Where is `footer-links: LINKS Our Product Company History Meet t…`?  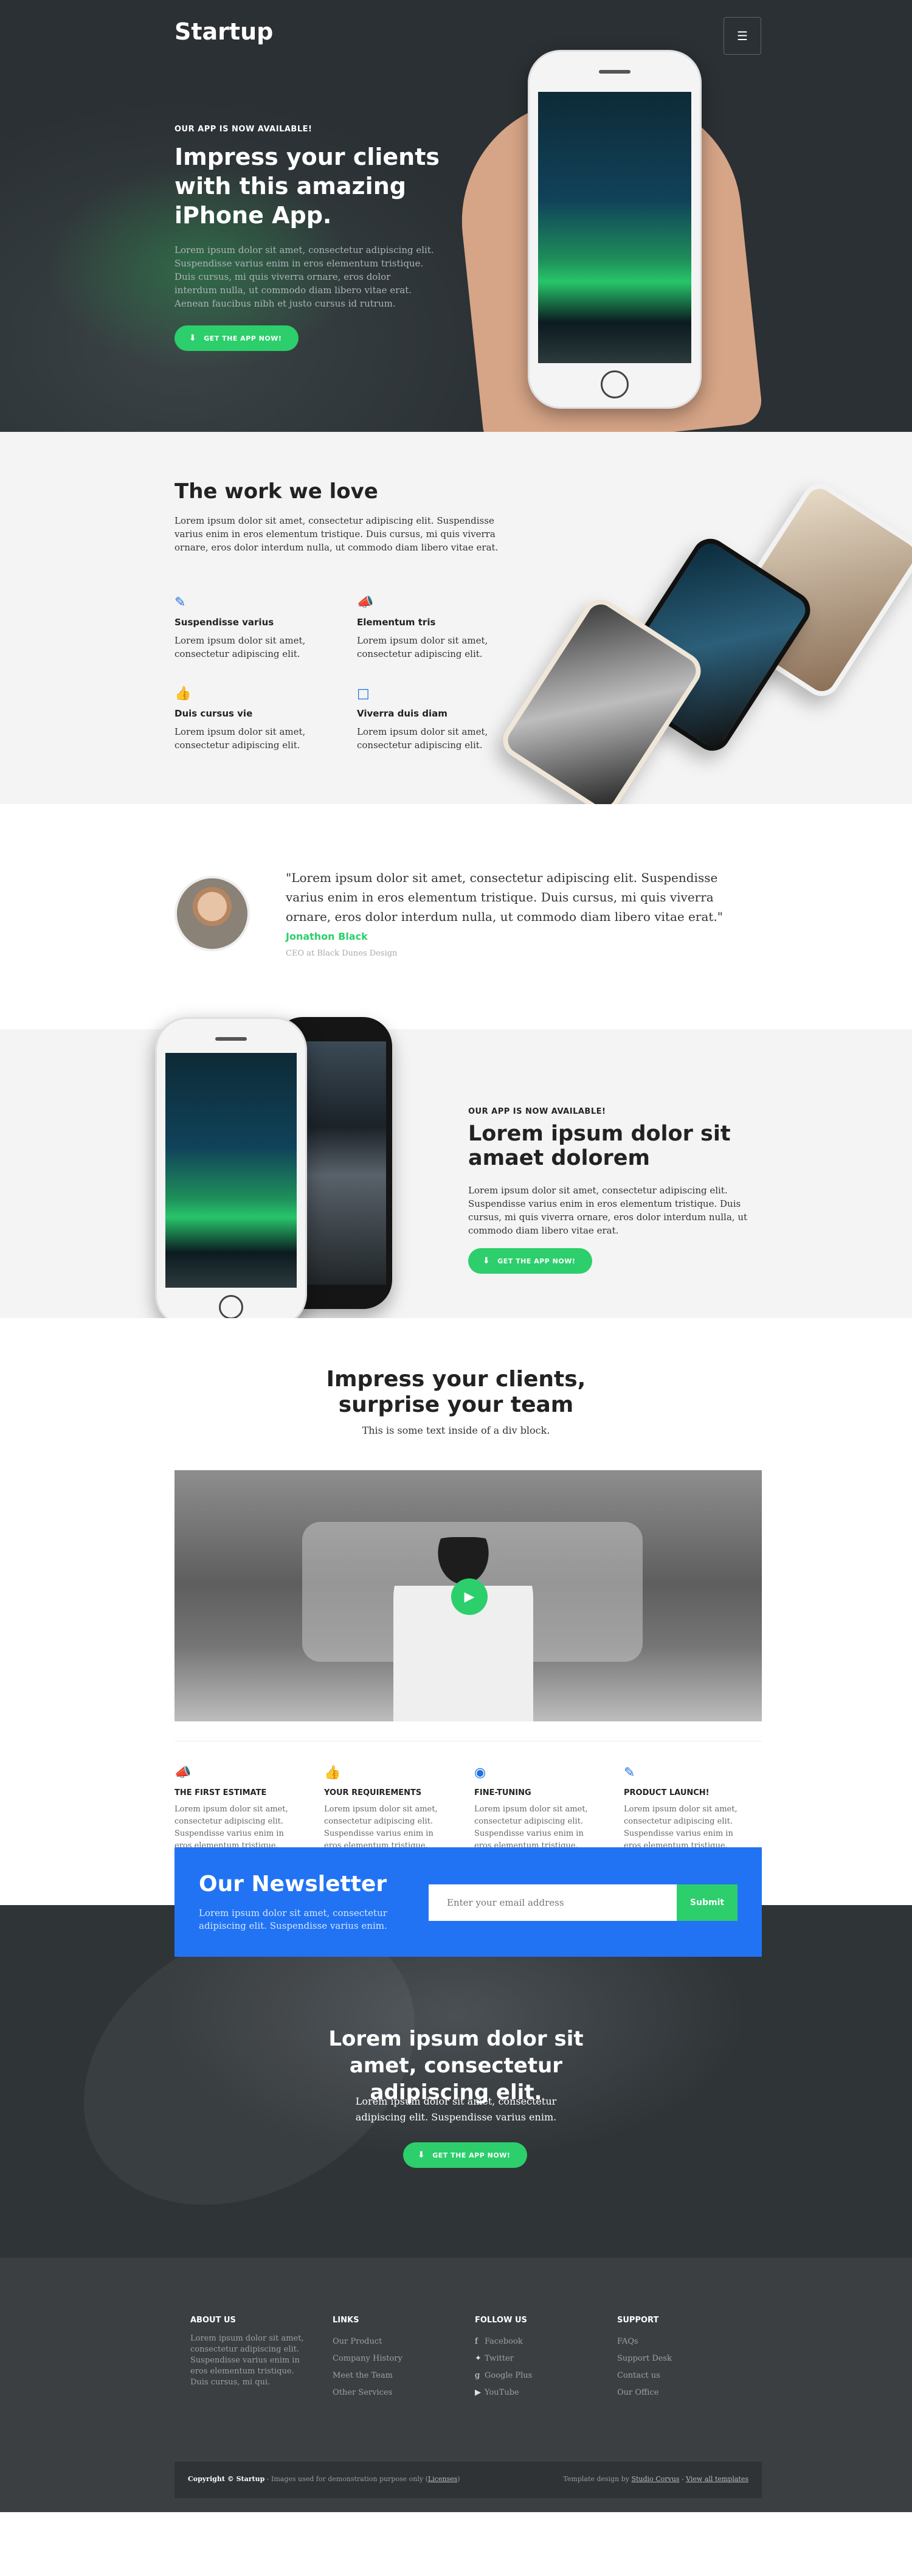 footer-links: LINKS Our Product Company History Meet t… is located at coordinates (393, 2358).